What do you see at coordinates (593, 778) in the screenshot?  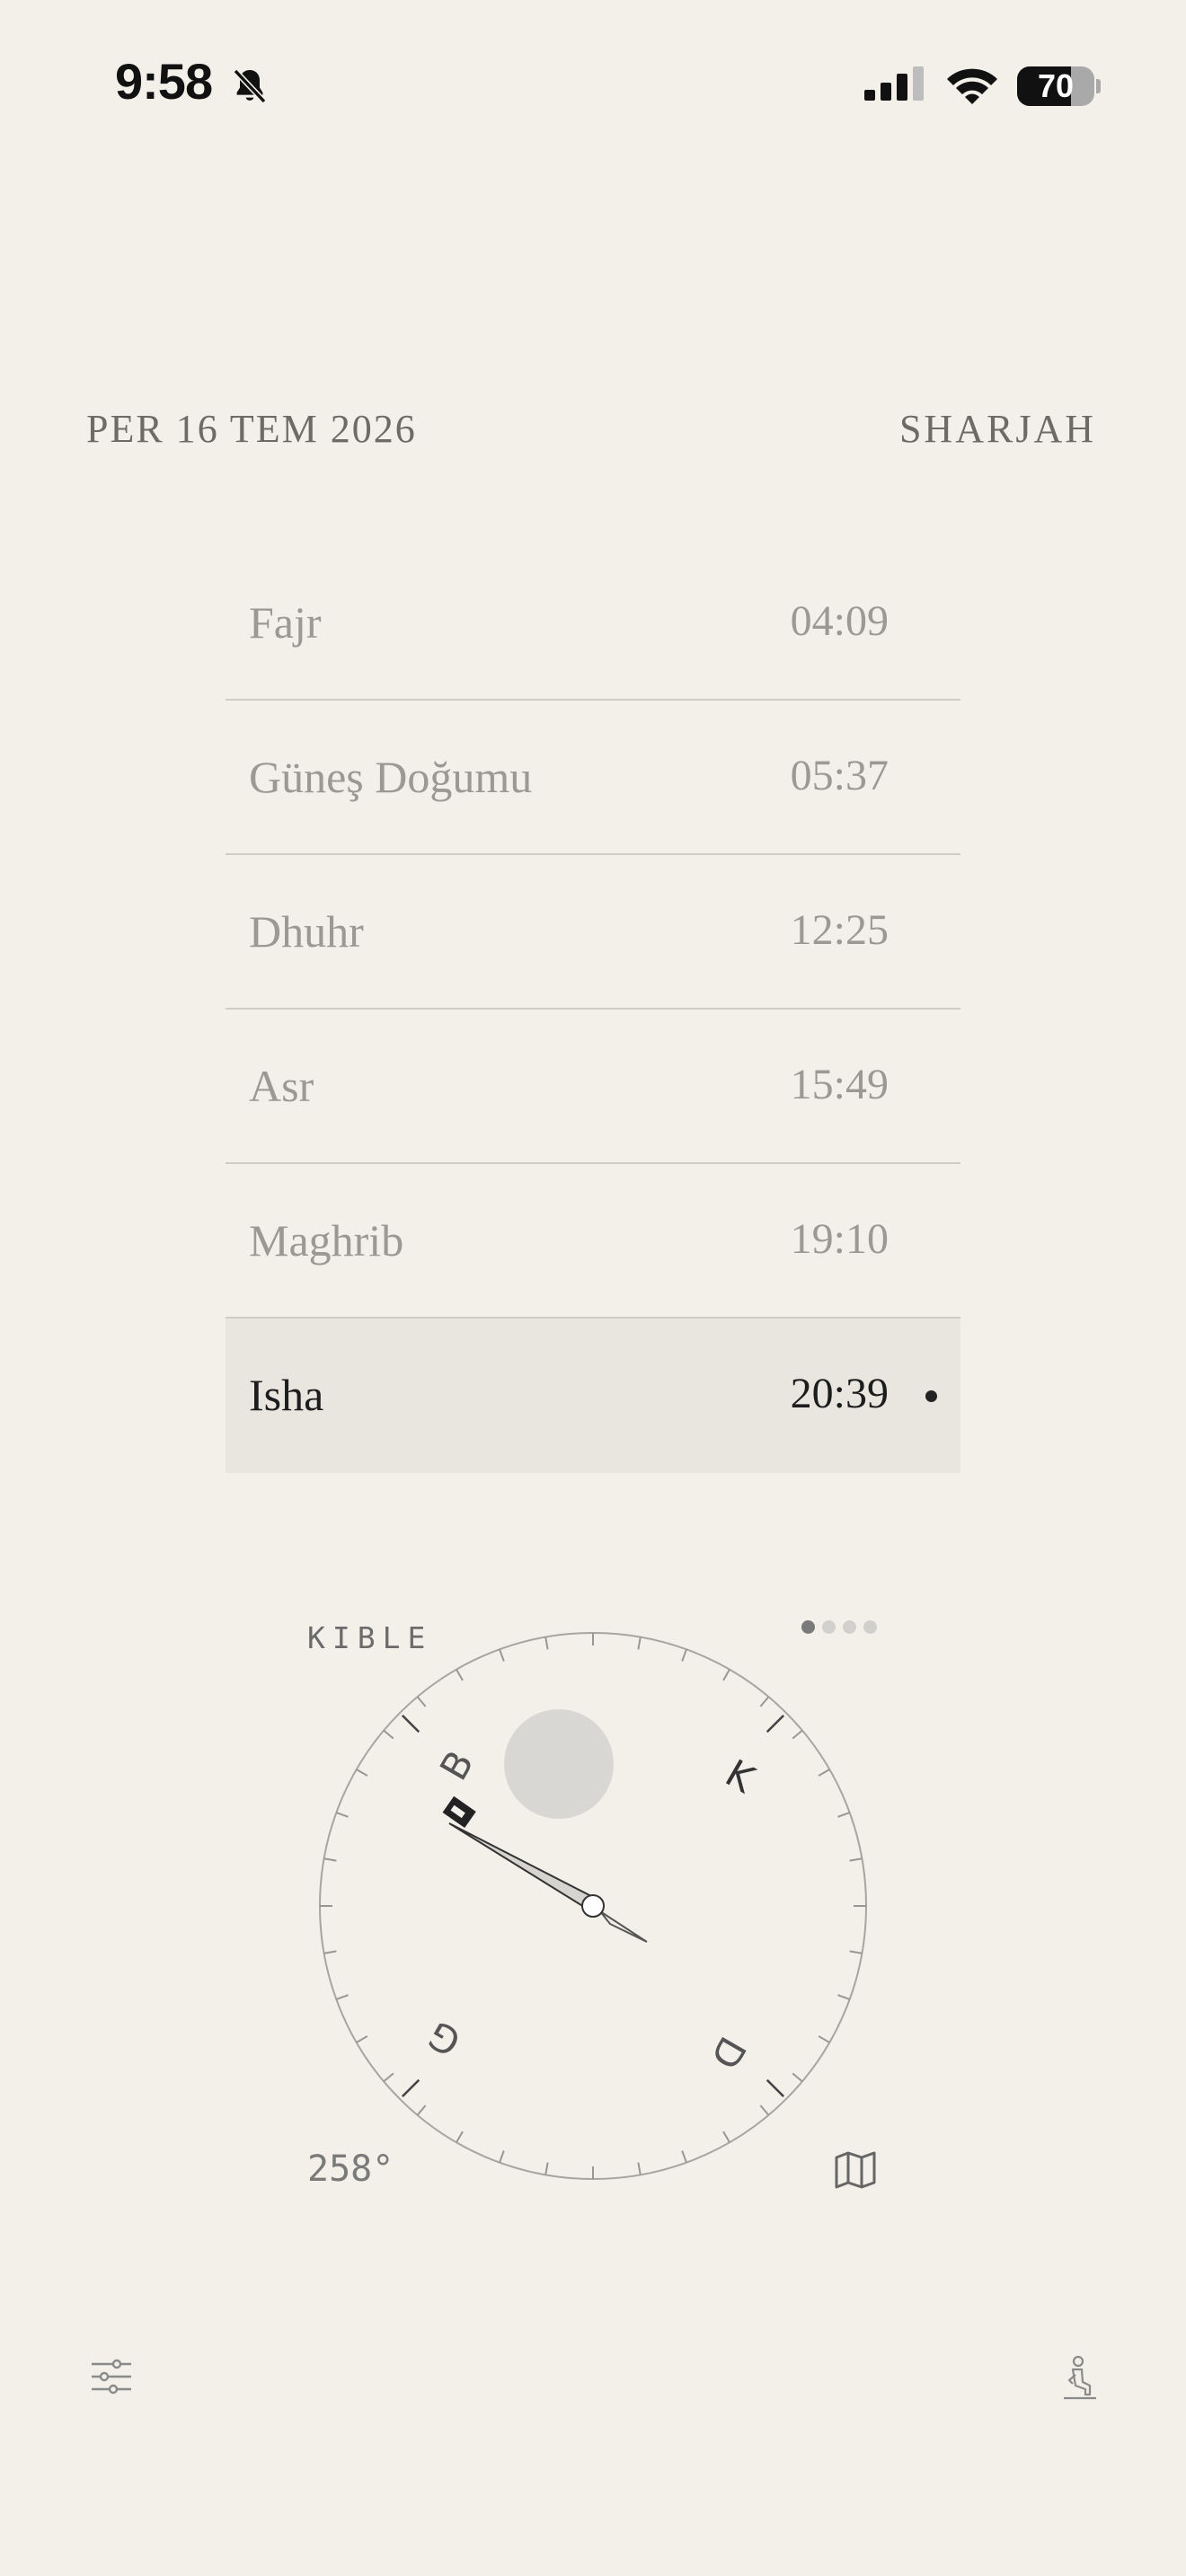 I see `prayer-row-sunrise: Güneş Doğumu 05:37` at bounding box center [593, 778].